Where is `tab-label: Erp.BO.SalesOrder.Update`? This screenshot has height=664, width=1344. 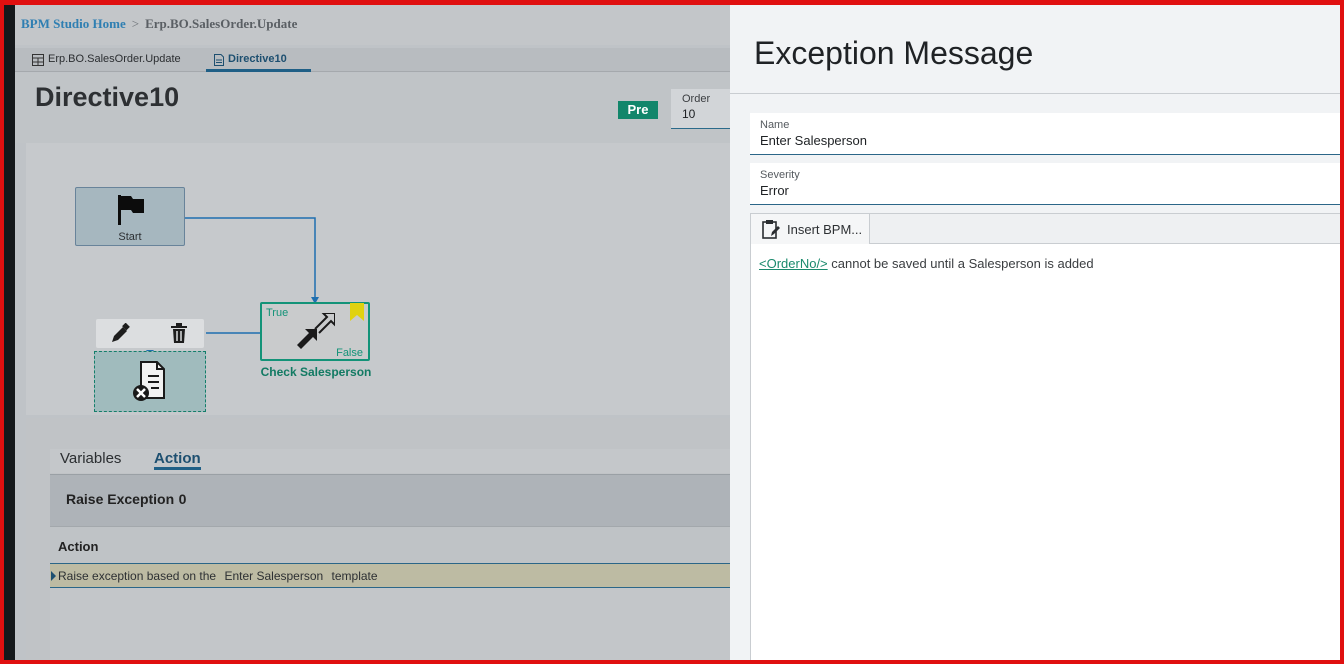
tab-label: Erp.BO.SalesOrder.Update is located at coordinates (114, 59).